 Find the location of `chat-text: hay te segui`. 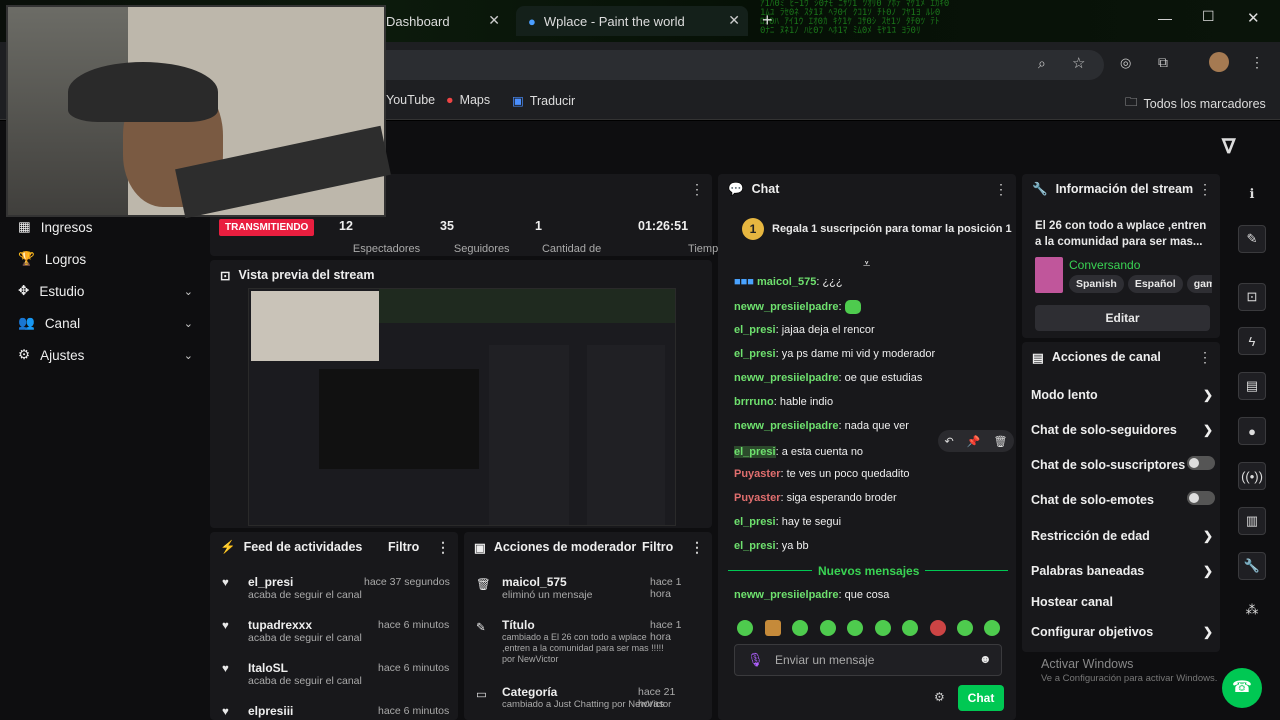

chat-text: hay te segui is located at coordinates (810, 522).